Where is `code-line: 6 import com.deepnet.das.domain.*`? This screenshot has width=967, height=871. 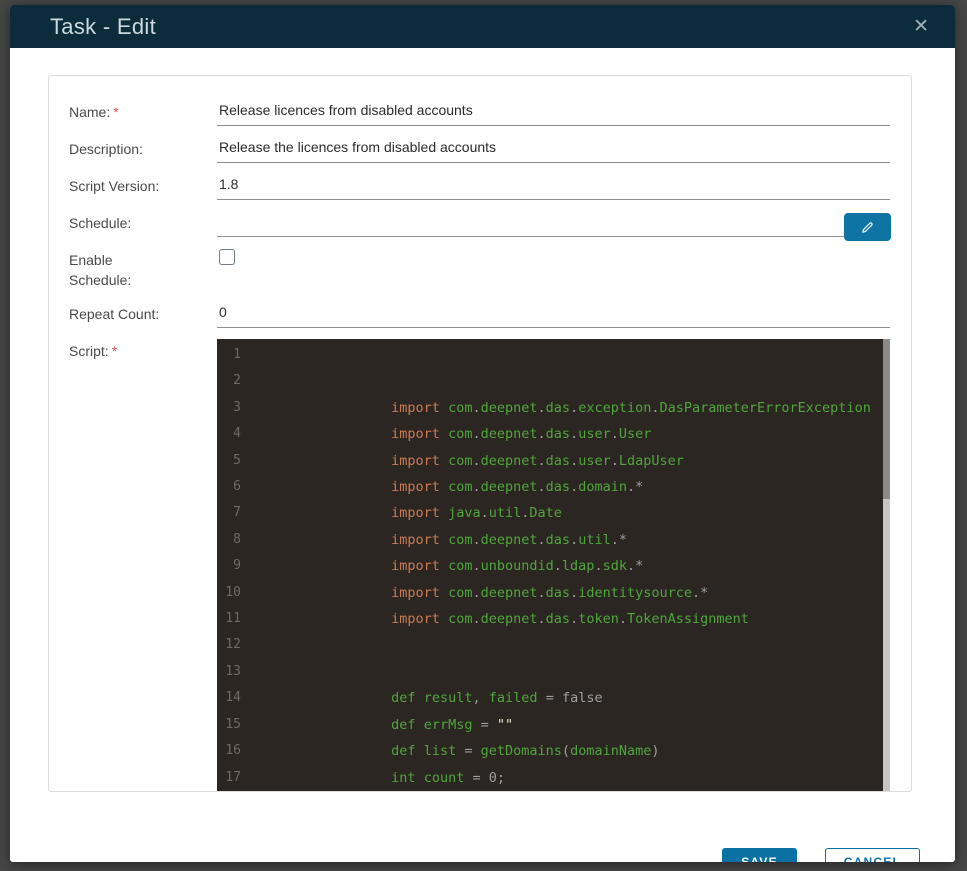 code-line: 6 import com.deepnet.das.domain.* is located at coordinates (438, 487).